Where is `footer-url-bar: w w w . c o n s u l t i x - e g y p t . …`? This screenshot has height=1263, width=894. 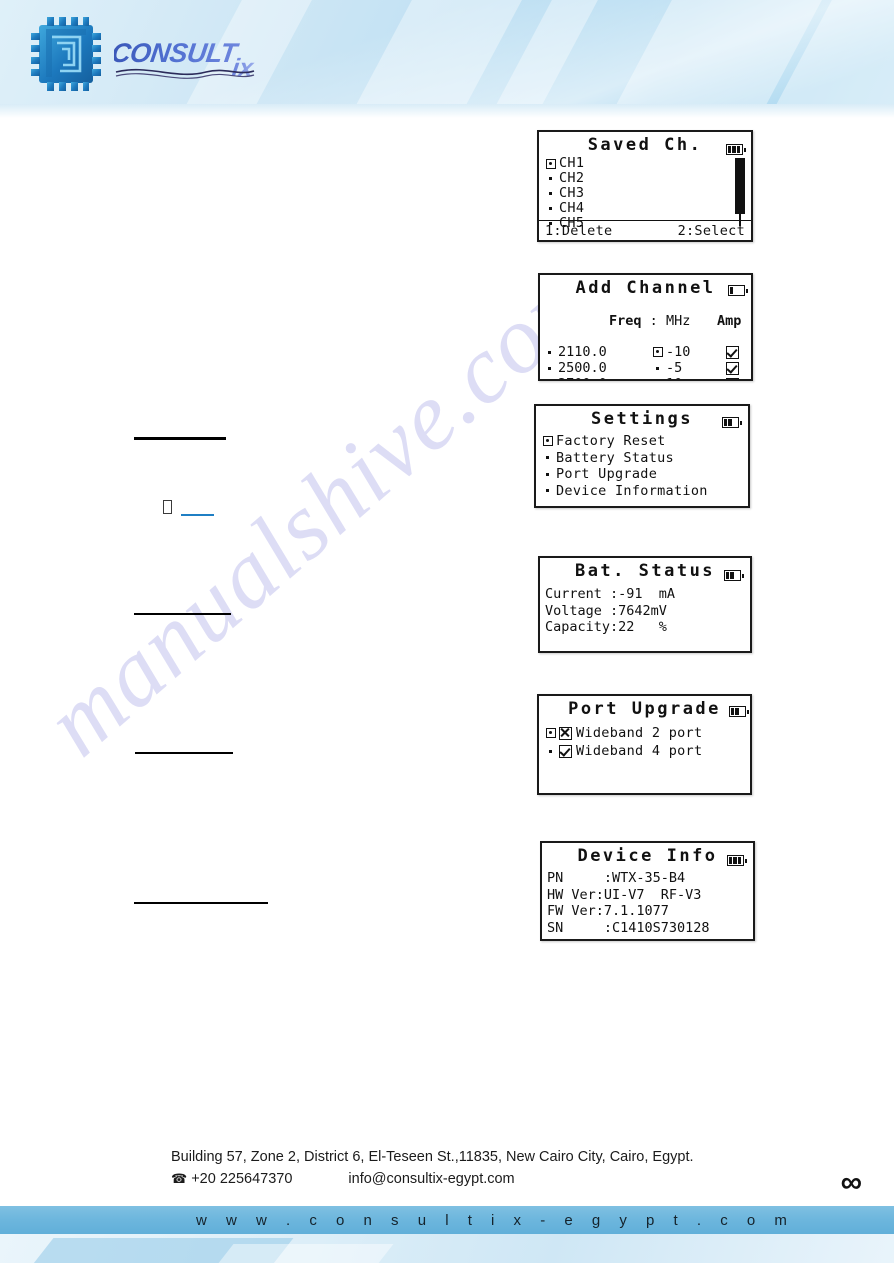 footer-url-bar: w w w . c o n s u l t i x - e g y p t . … is located at coordinates (447, 1220).